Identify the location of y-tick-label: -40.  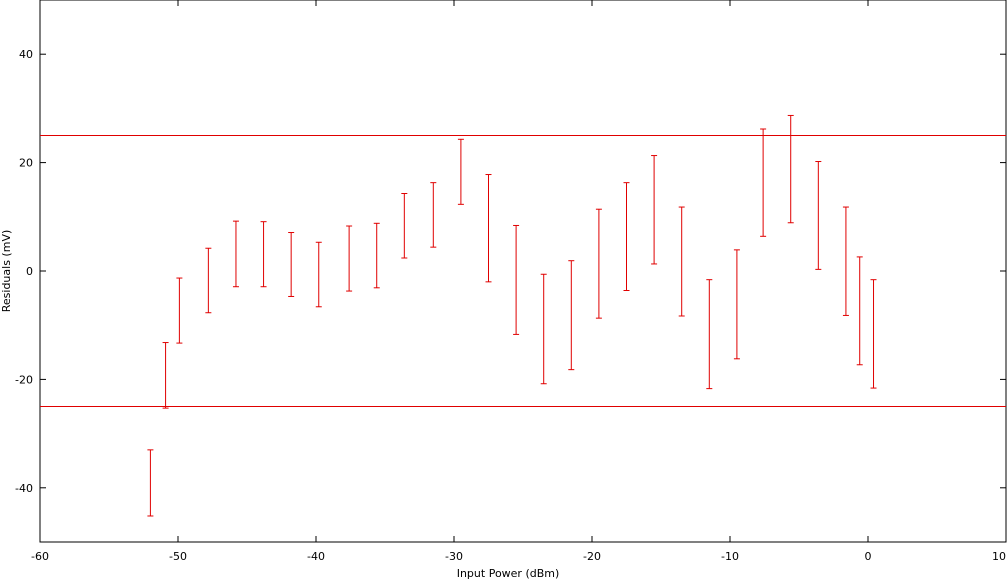
(24, 488).